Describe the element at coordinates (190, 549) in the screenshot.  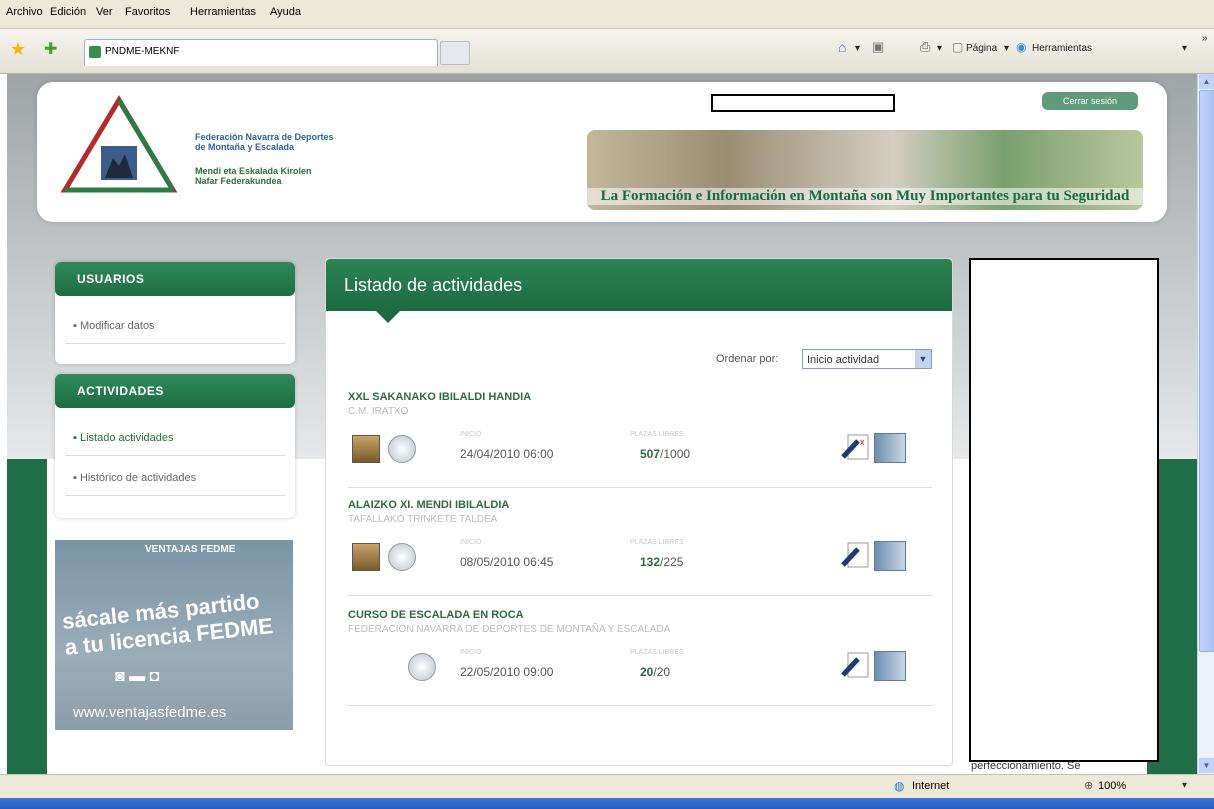
I see `ad-title: VENTAJAS FEDME` at that location.